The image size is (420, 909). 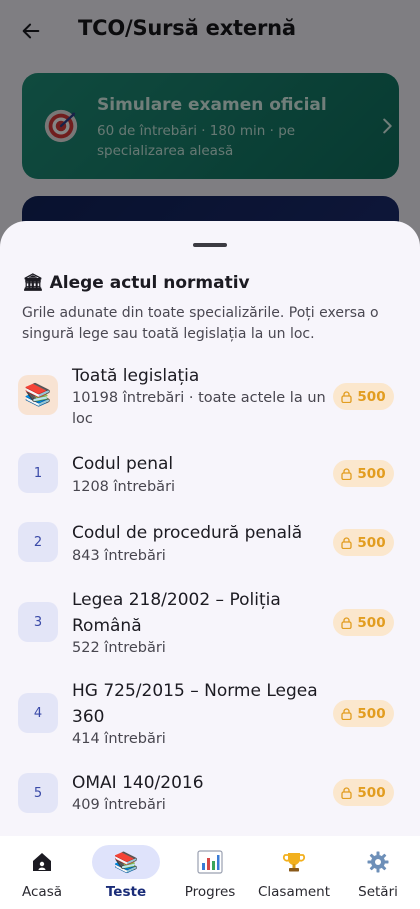 What do you see at coordinates (136, 376) in the screenshot?
I see `law-name: Toată legislația` at bounding box center [136, 376].